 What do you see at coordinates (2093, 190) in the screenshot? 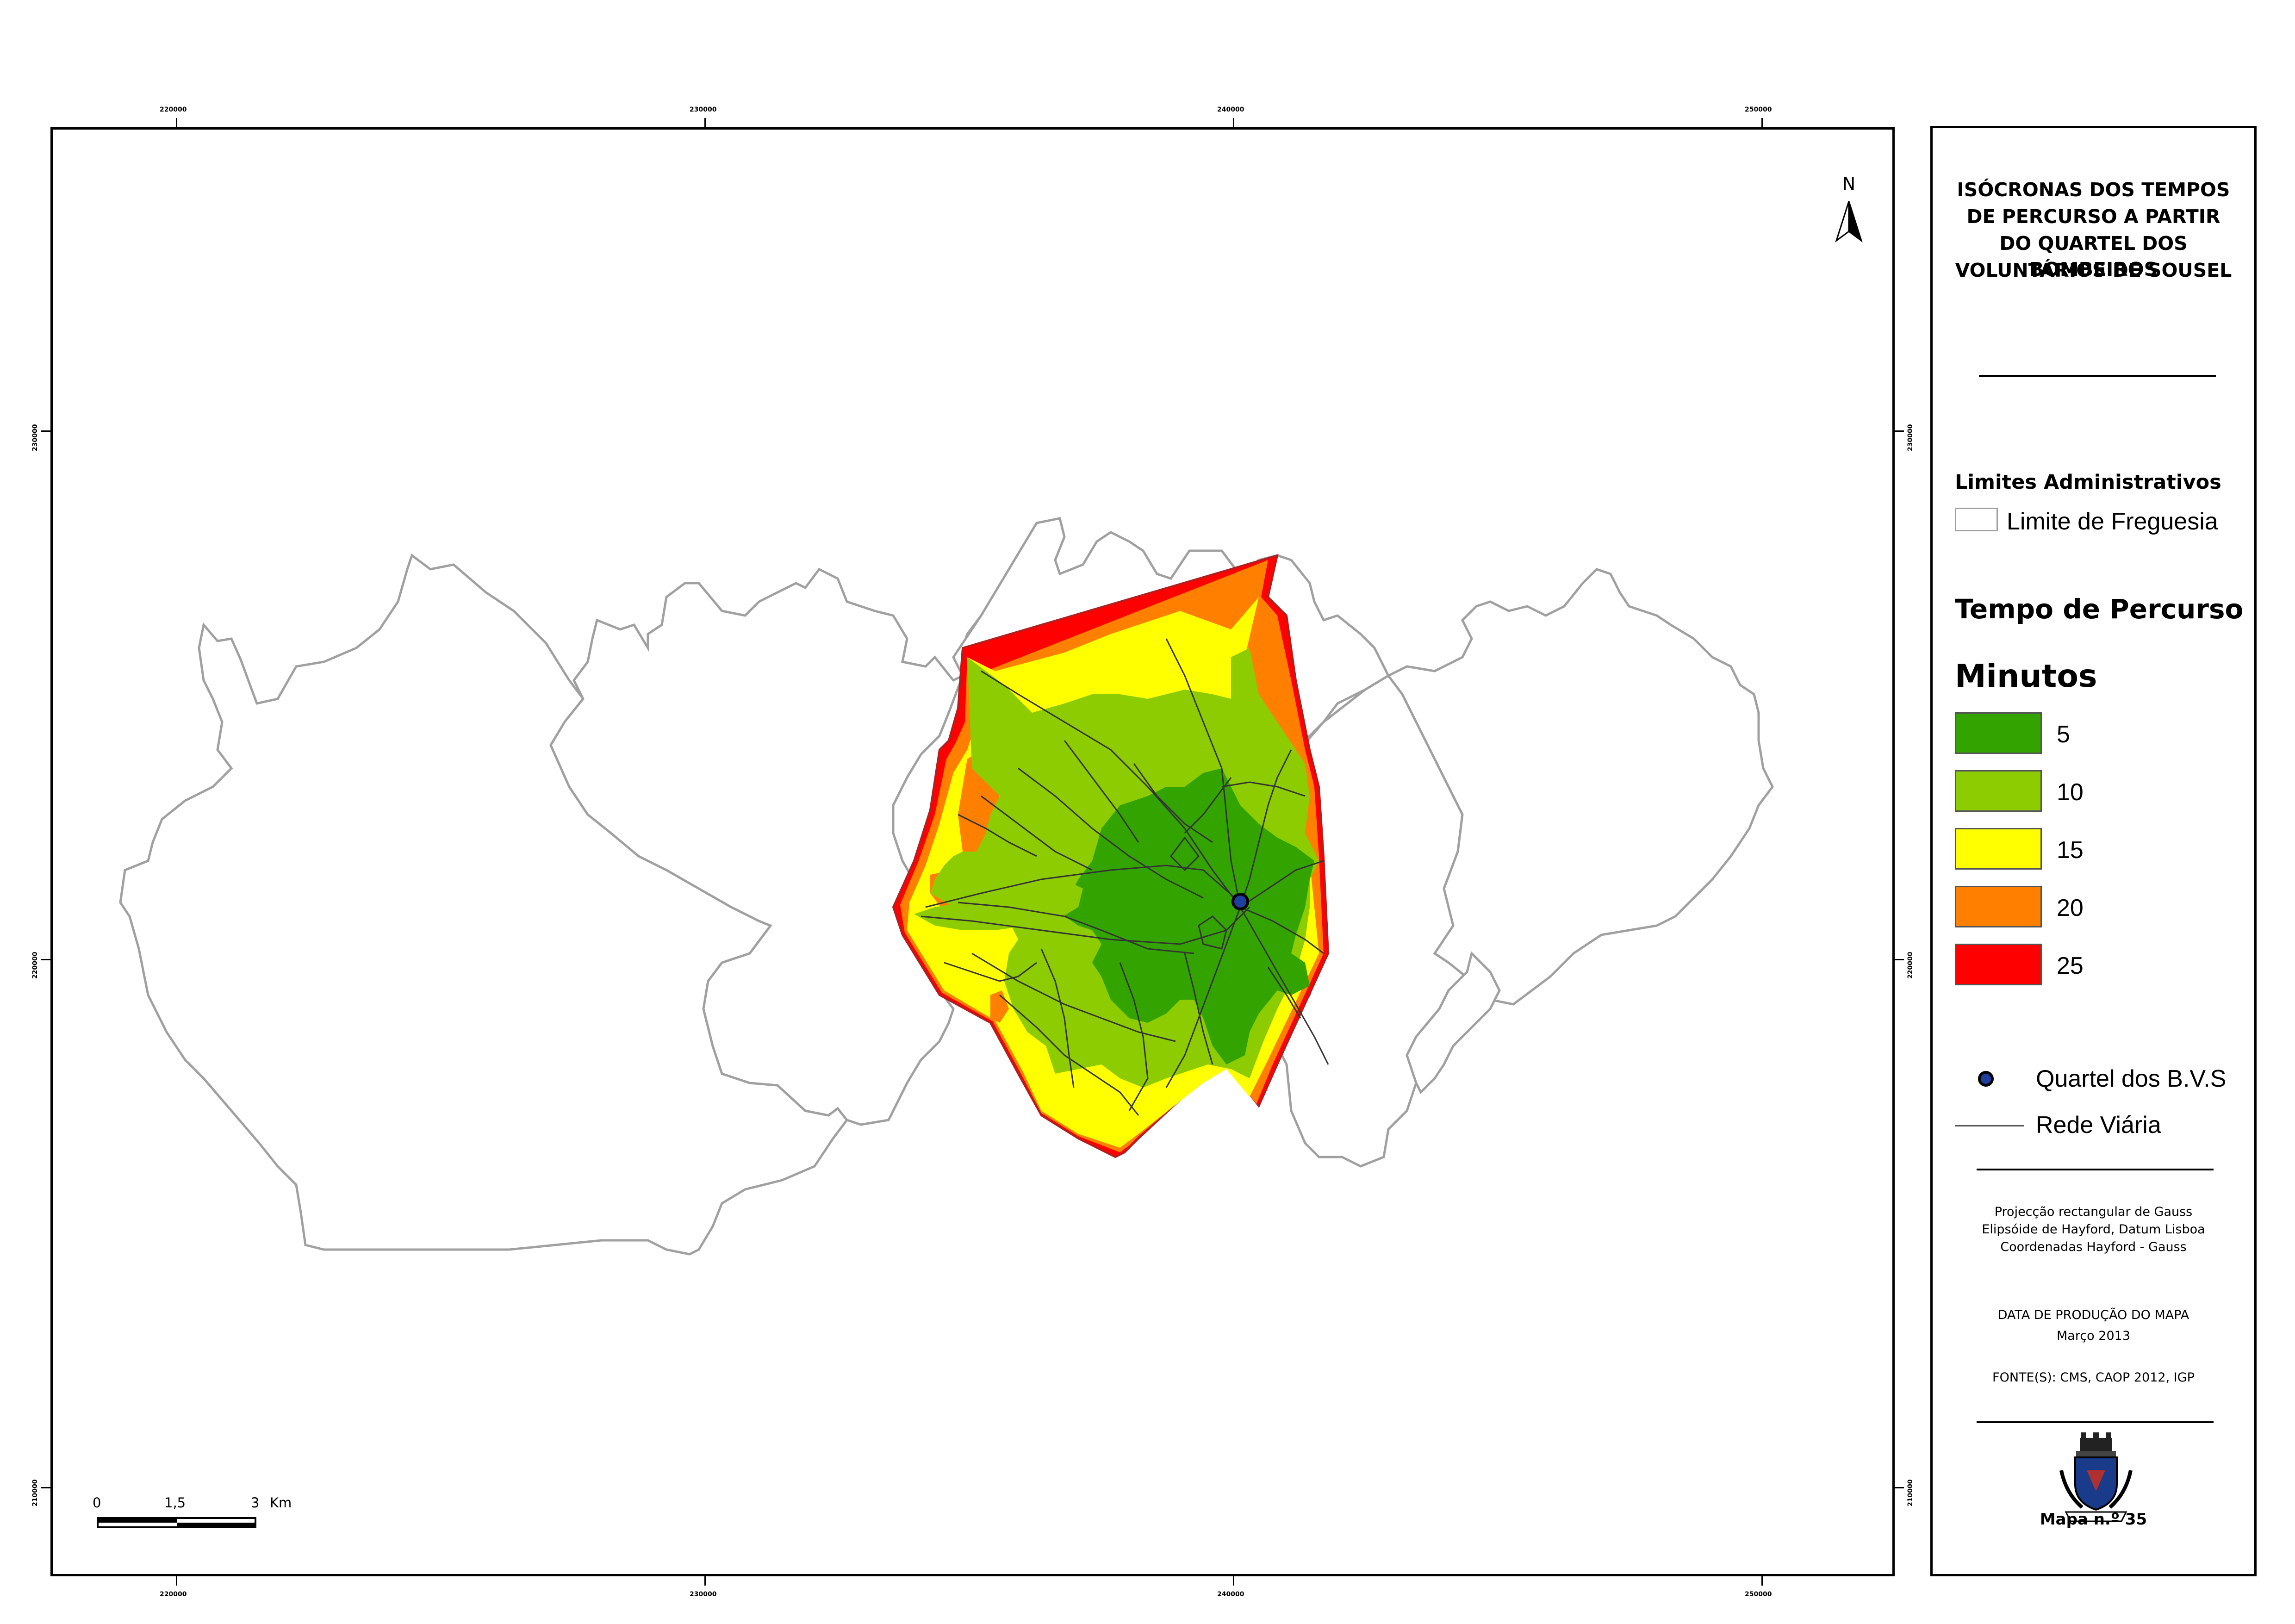
I see `map-title-line: ISÓCRONAS DOS TEMPOS` at bounding box center [2093, 190].